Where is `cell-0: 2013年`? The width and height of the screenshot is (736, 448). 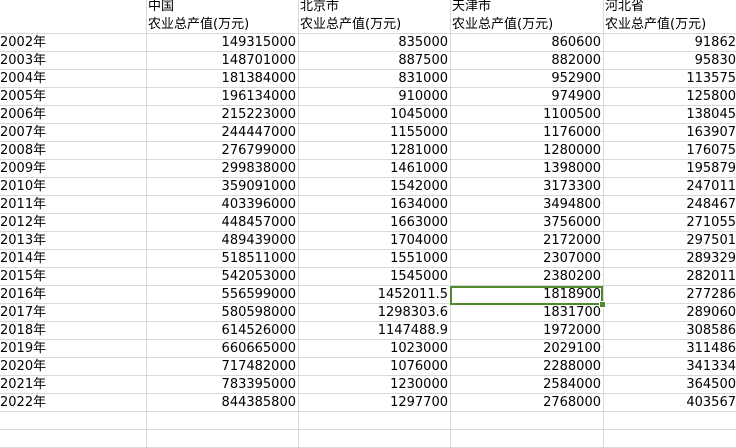 cell-0: 2013年 is located at coordinates (73, 241).